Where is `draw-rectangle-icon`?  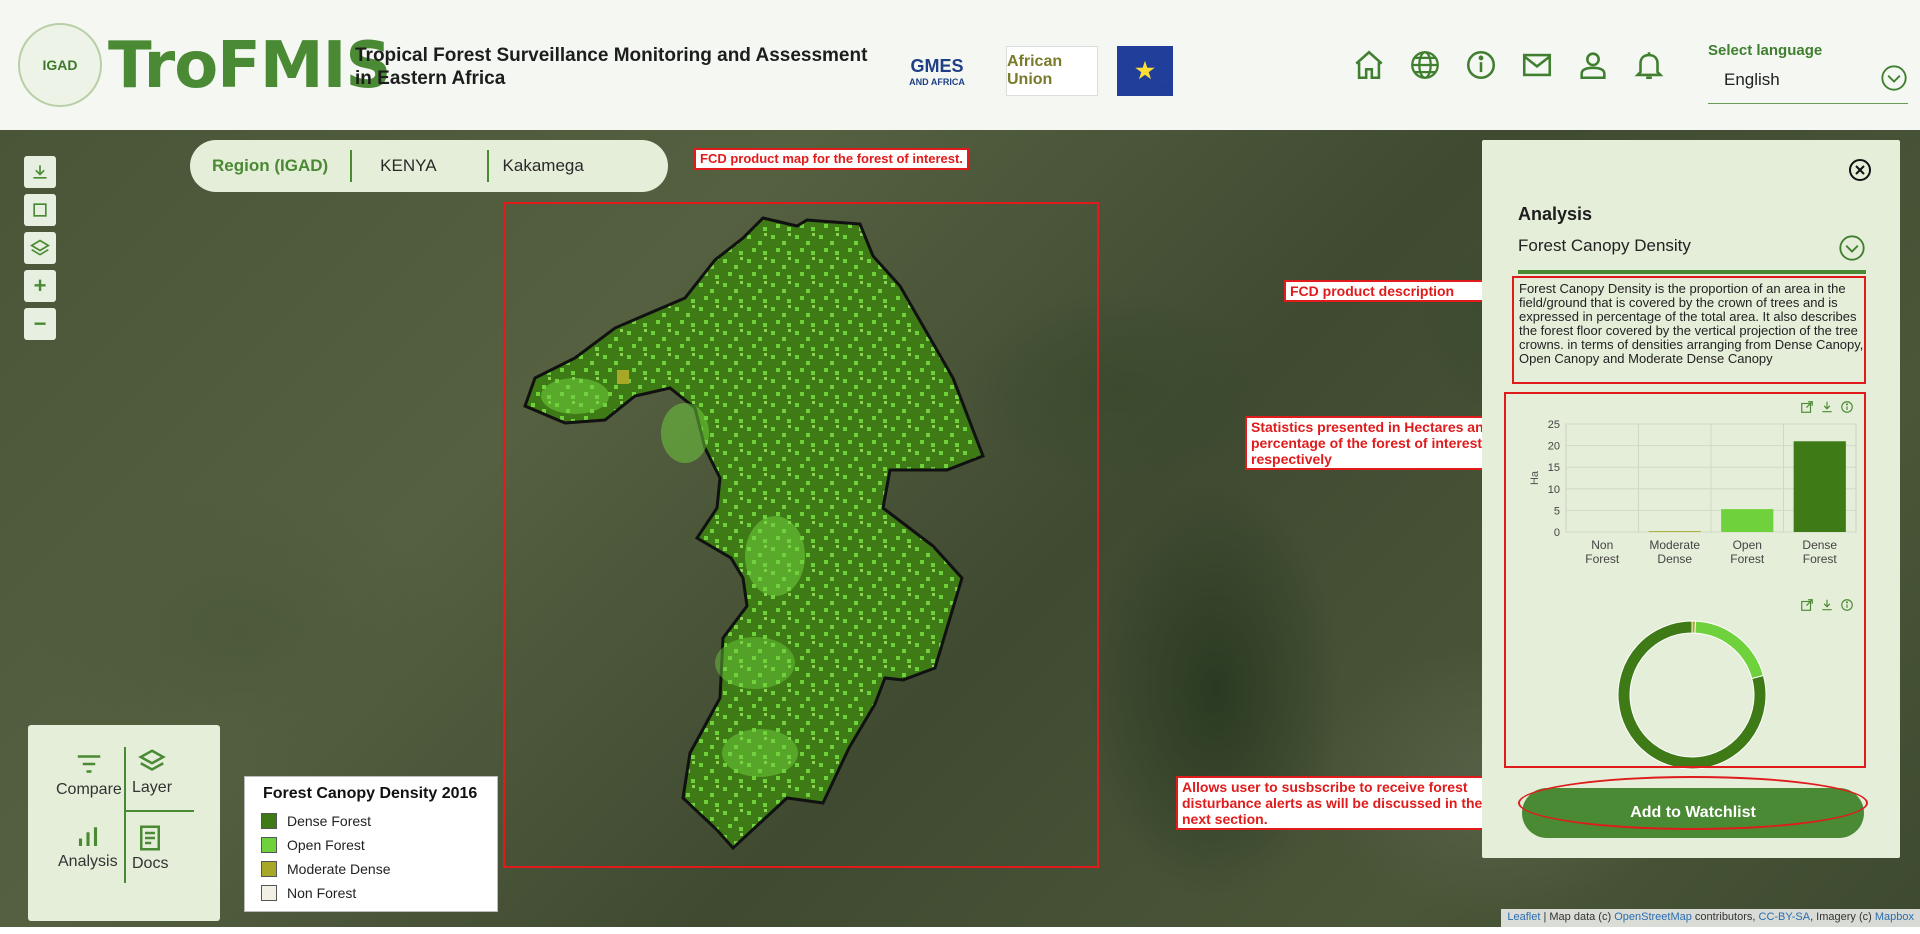
draw-rectangle-icon is located at coordinates (40, 210).